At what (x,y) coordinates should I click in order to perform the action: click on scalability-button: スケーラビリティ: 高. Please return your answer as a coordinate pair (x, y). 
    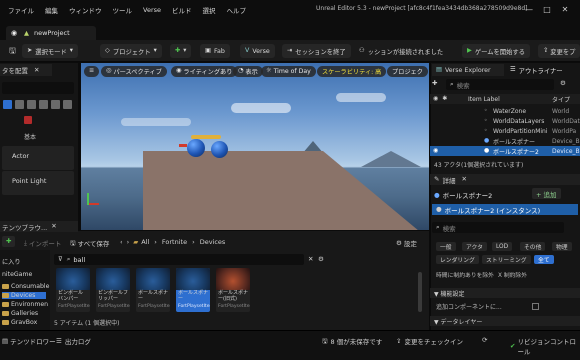
    Looking at the image, I should click on (352, 71).